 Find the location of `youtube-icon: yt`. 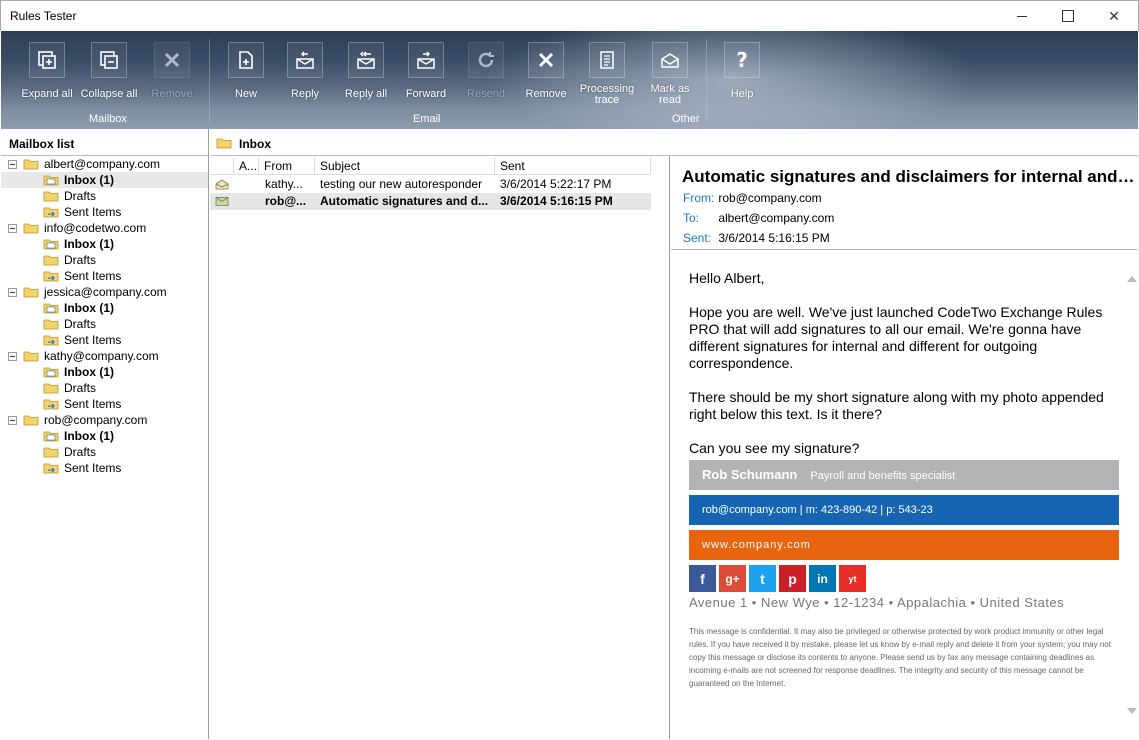

youtube-icon: yt is located at coordinates (852, 578).